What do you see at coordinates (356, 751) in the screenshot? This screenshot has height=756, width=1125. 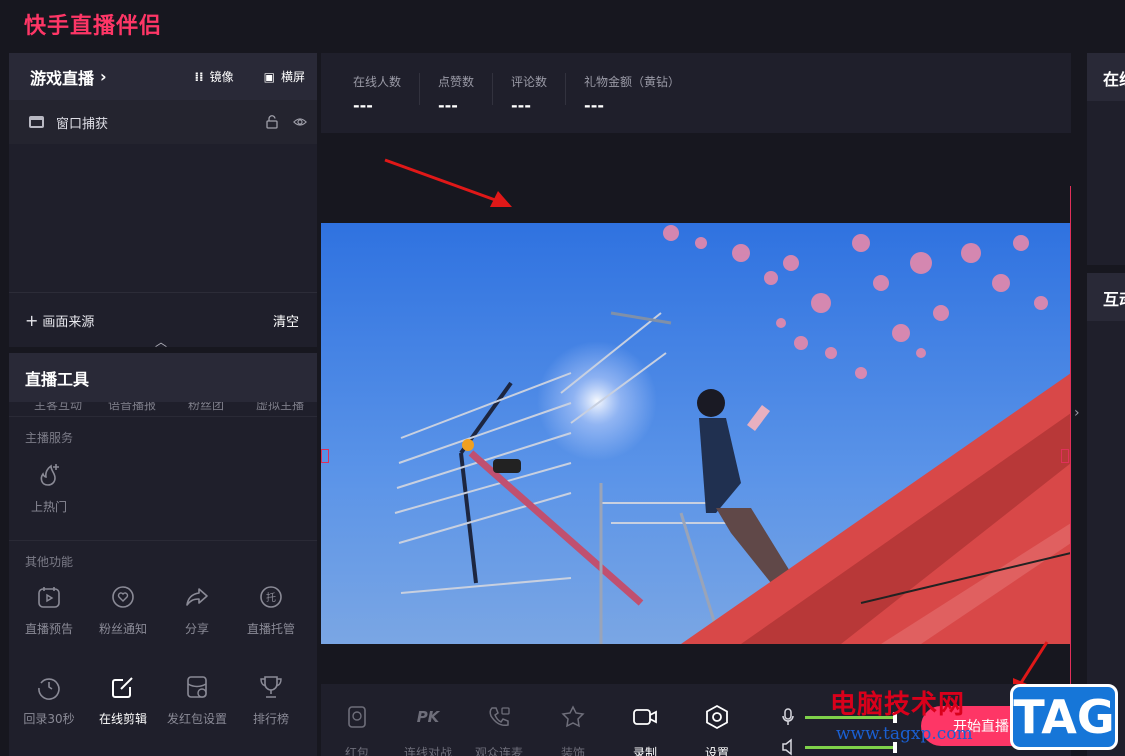 I see `bottom-label: 红包` at bounding box center [356, 751].